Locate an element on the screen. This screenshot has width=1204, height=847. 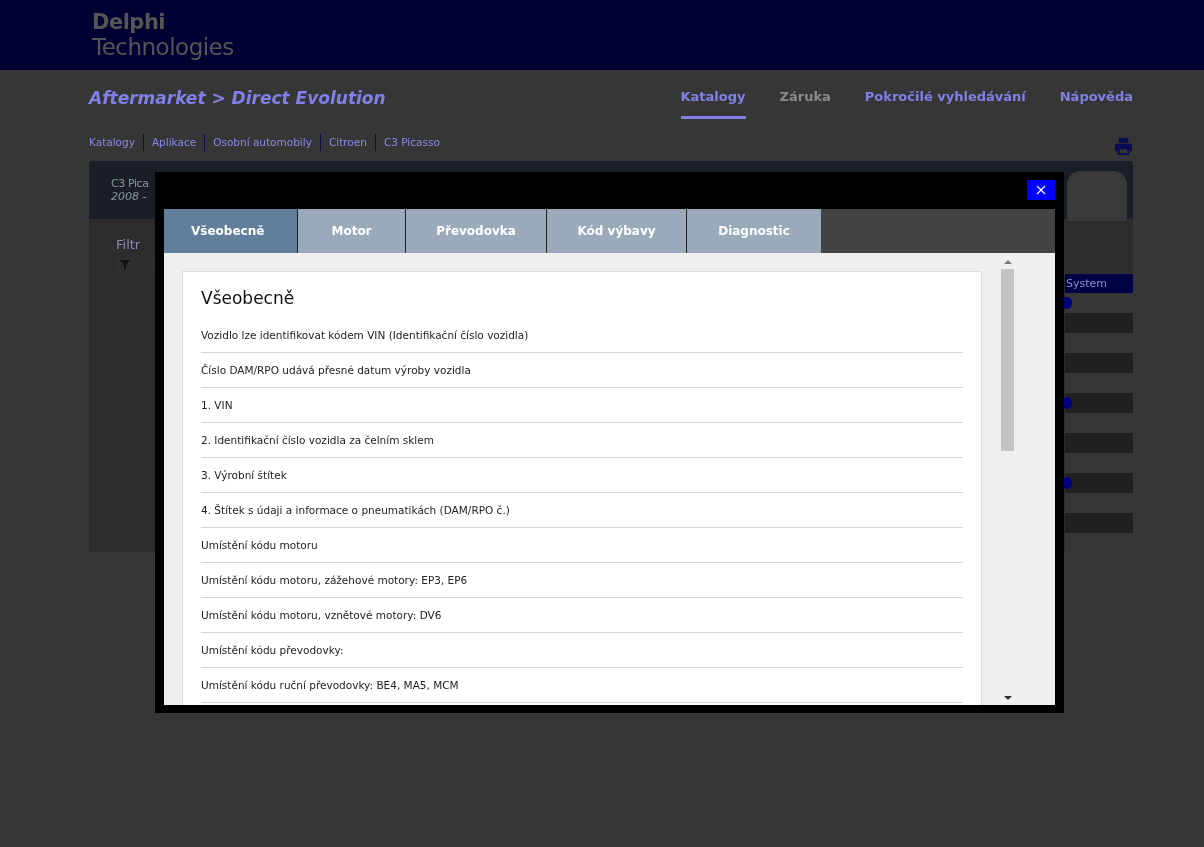
breadcrumb-link: Citroen is located at coordinates (347, 142).